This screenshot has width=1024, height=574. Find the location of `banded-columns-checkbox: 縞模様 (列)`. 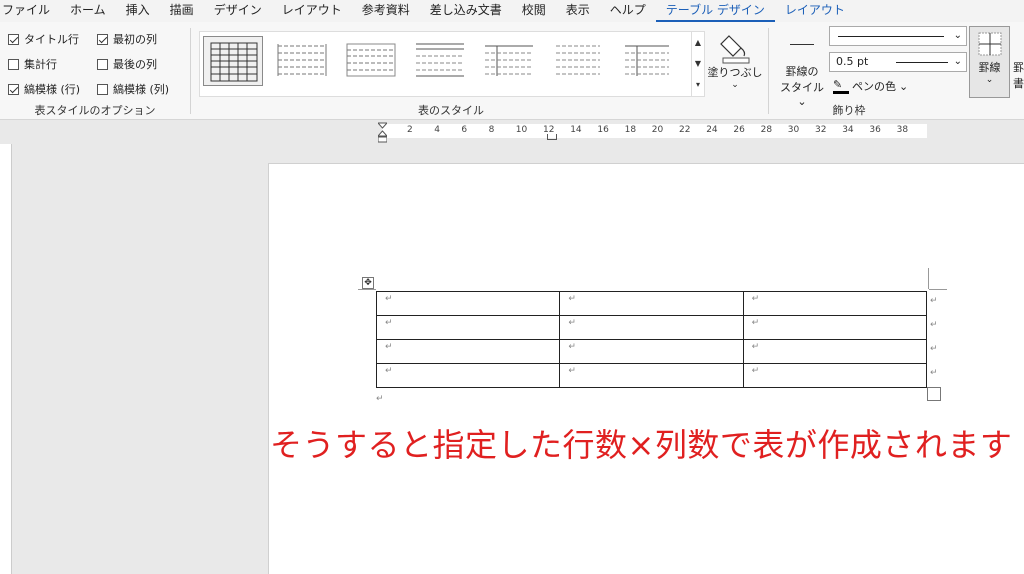

banded-columns-checkbox: 縞模様 (列) is located at coordinates (133, 89).